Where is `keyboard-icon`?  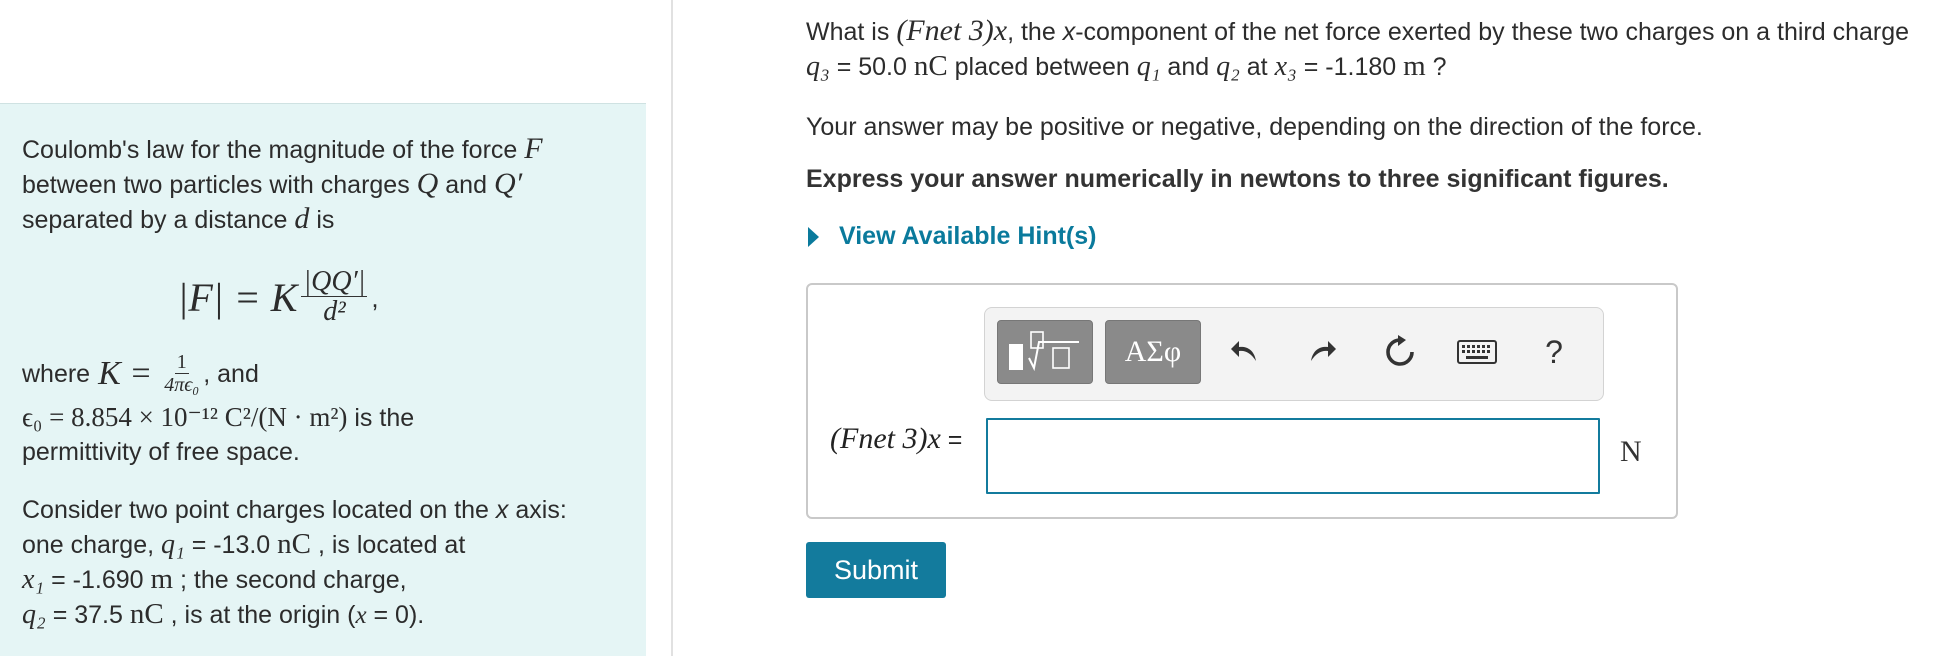
keyboard-icon is located at coordinates (1477, 352).